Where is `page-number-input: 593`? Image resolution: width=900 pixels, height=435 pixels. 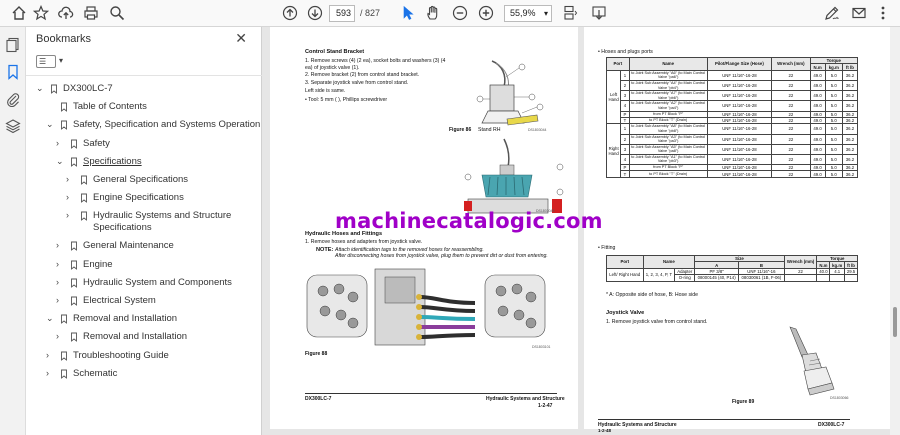 page-number-input: 593 is located at coordinates (342, 13).